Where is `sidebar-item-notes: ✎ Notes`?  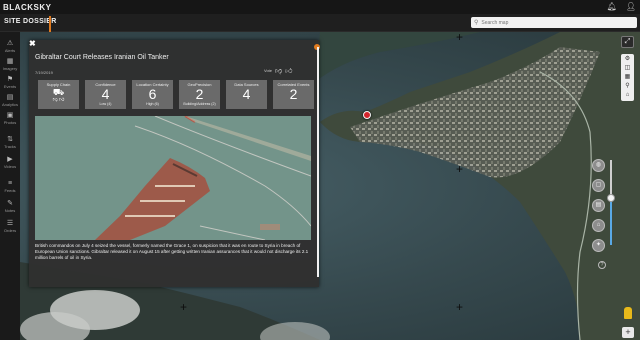 sidebar-item-notes: ✎ Notes is located at coordinates (10, 206).